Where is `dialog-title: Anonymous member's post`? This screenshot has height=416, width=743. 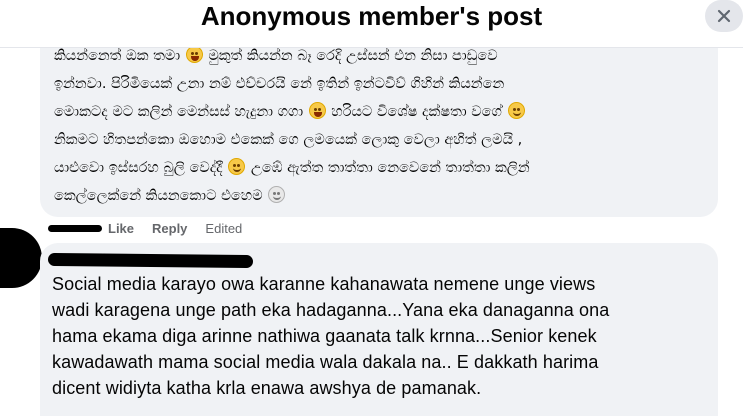 dialog-title: Anonymous member's post is located at coordinates (371, 16).